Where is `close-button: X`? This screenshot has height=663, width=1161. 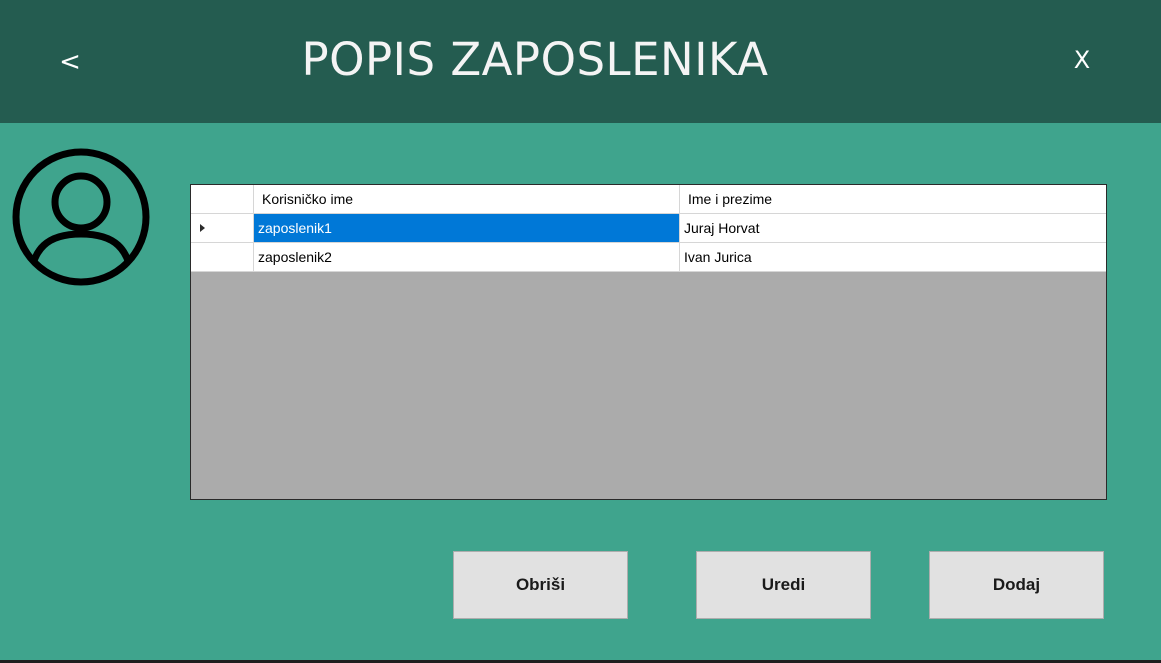
close-button: X is located at coordinates (1082, 60).